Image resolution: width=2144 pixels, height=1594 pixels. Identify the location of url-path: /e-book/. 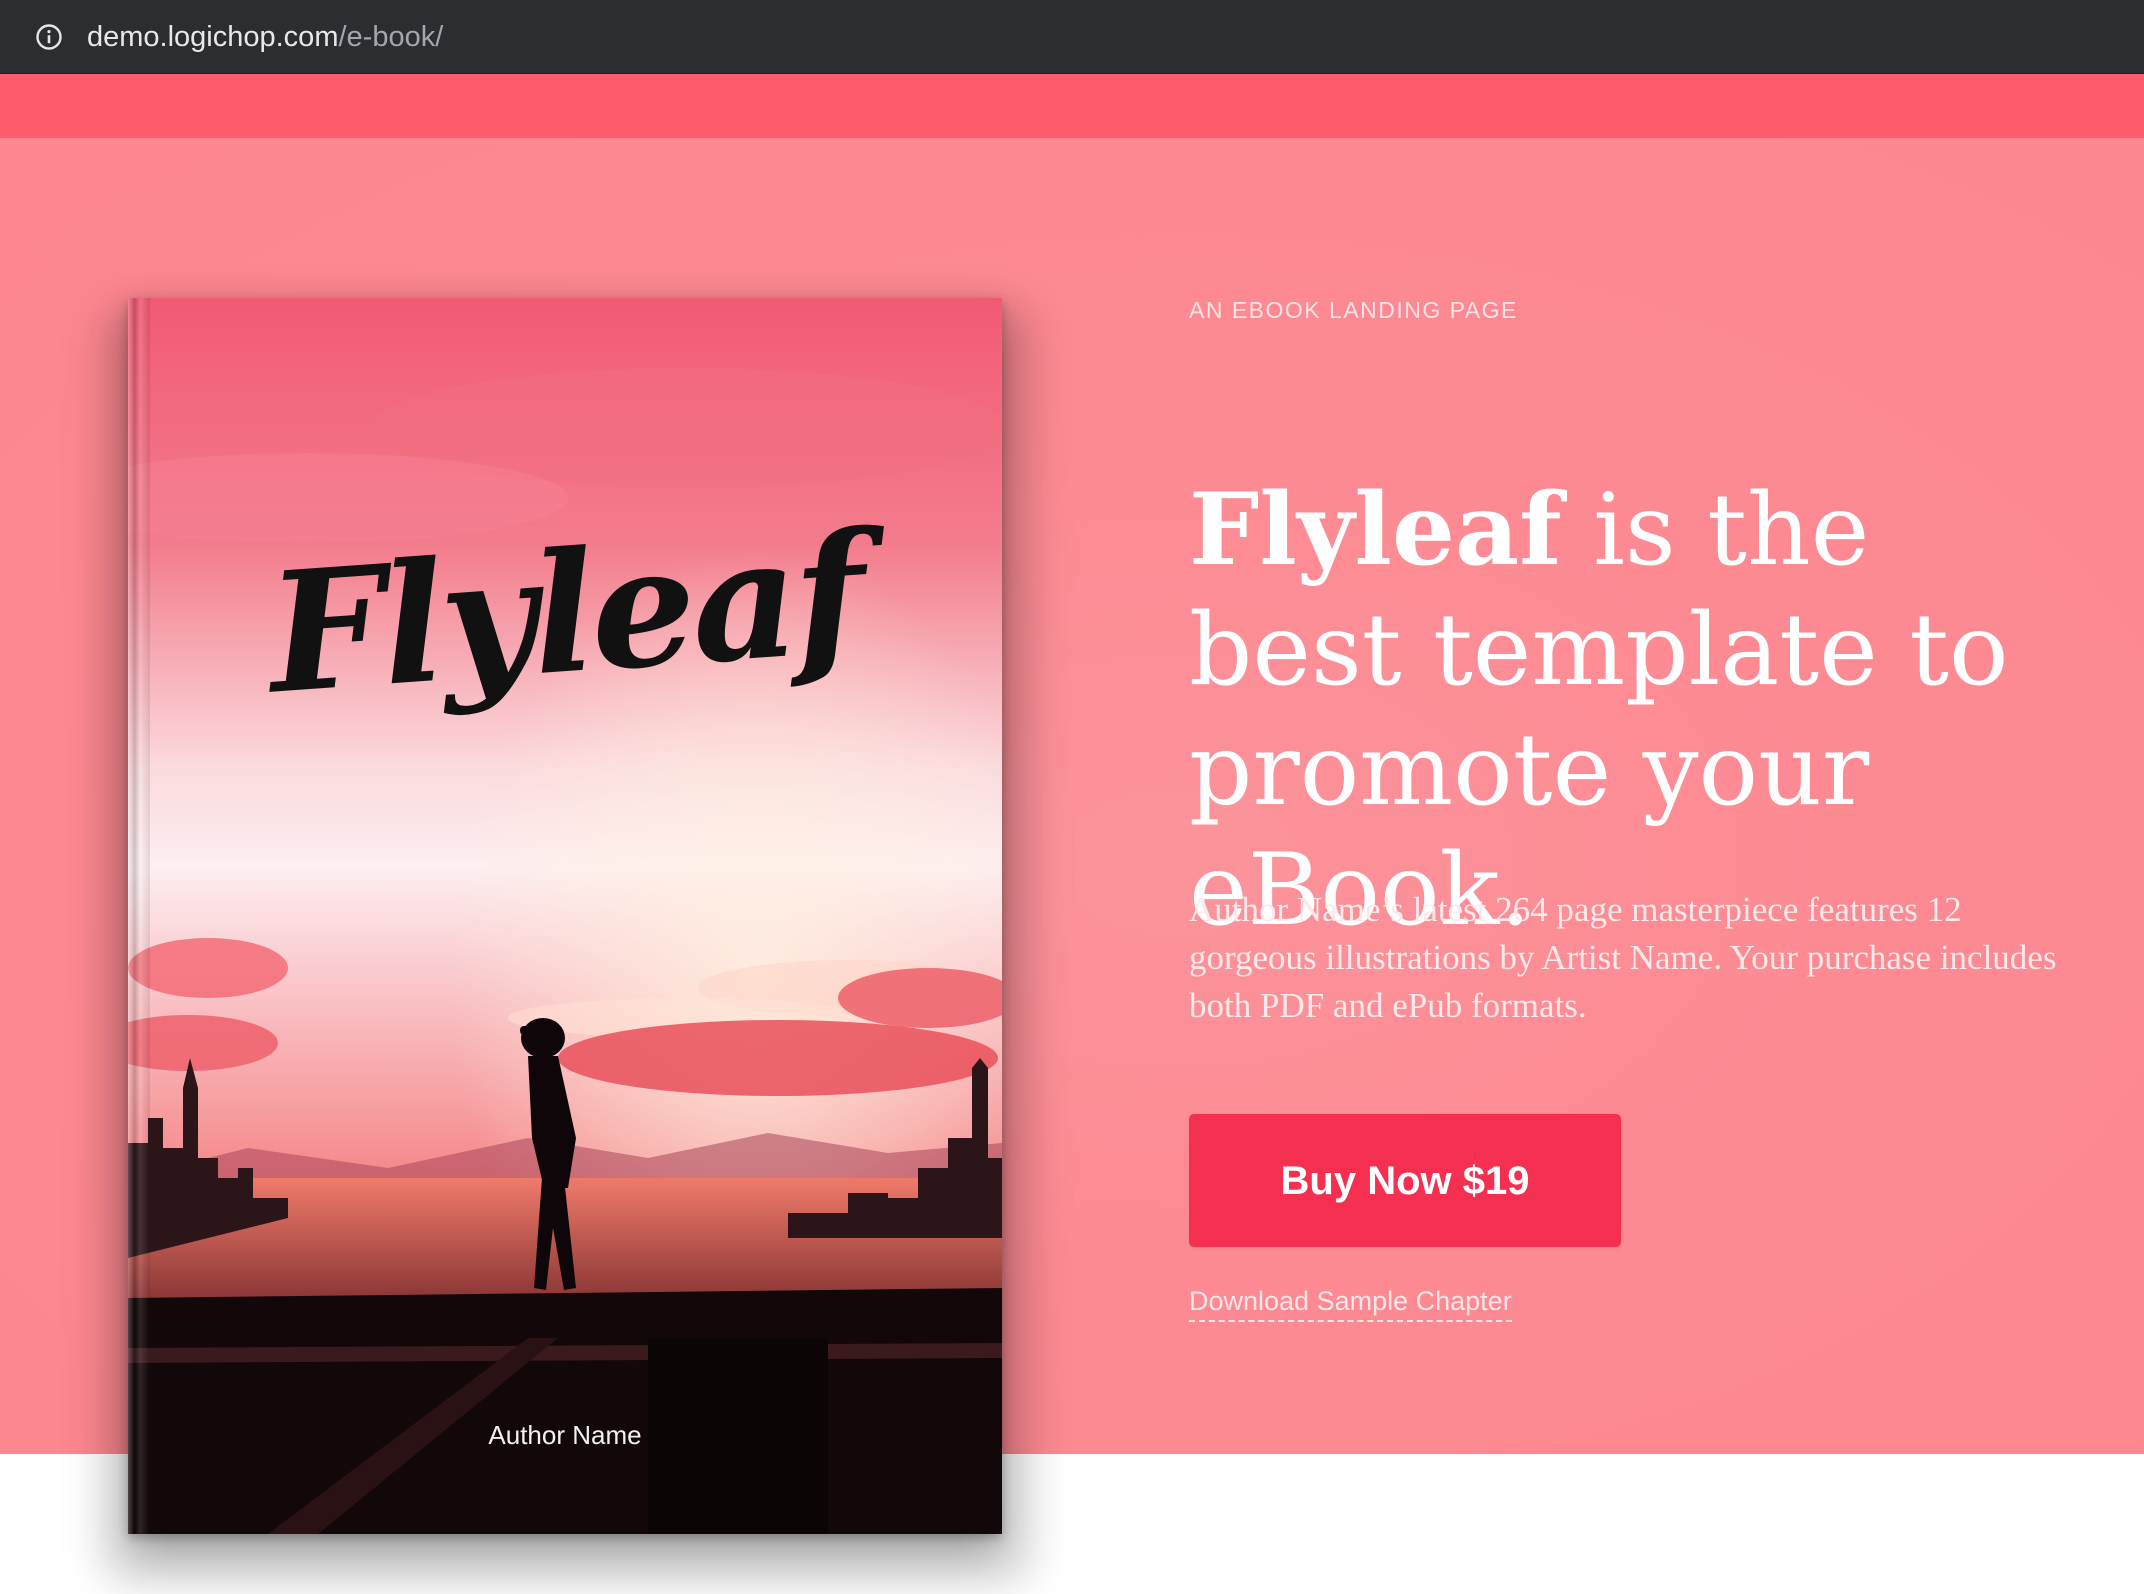
(391, 37).